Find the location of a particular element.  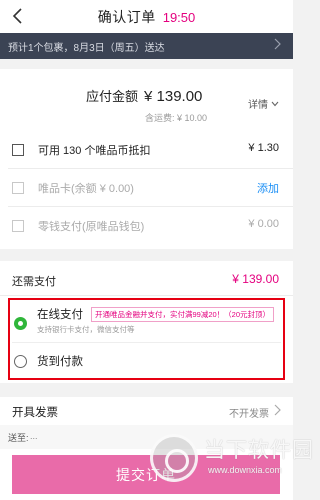

invoice-label: 开具发票 is located at coordinates (35, 413).